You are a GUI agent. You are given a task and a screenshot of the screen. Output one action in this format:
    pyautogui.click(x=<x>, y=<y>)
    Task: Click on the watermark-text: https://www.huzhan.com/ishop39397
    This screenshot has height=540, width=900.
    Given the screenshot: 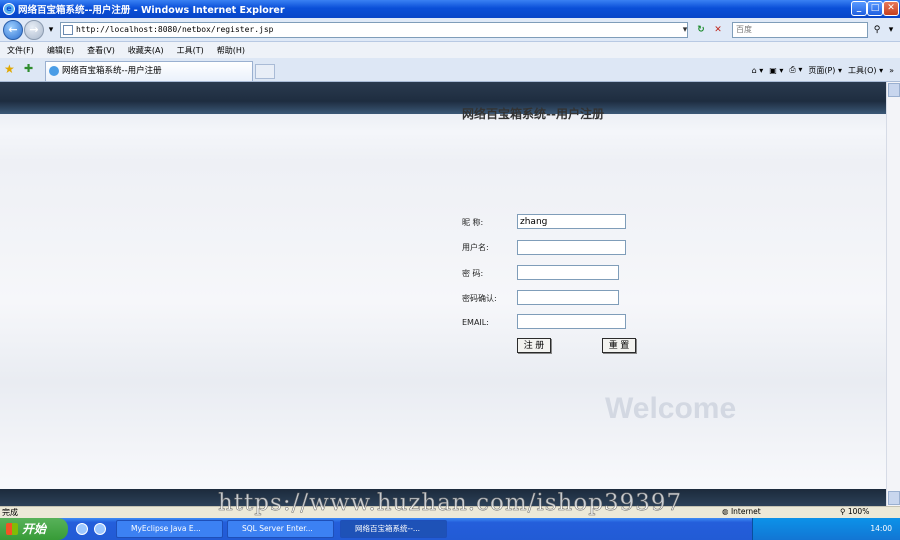 What is the action you would take?
    pyautogui.click(x=450, y=503)
    